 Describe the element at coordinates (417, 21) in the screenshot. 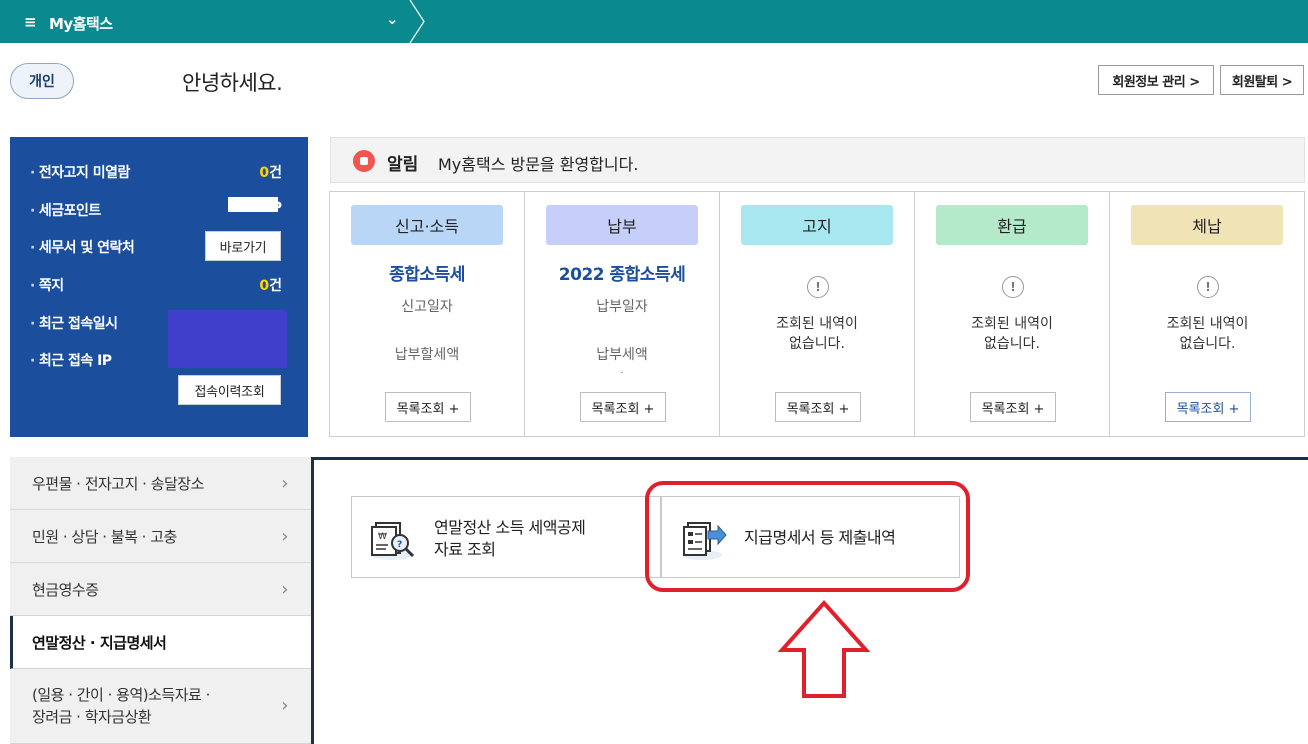

I see `breadcrumb-separator-icon` at that location.